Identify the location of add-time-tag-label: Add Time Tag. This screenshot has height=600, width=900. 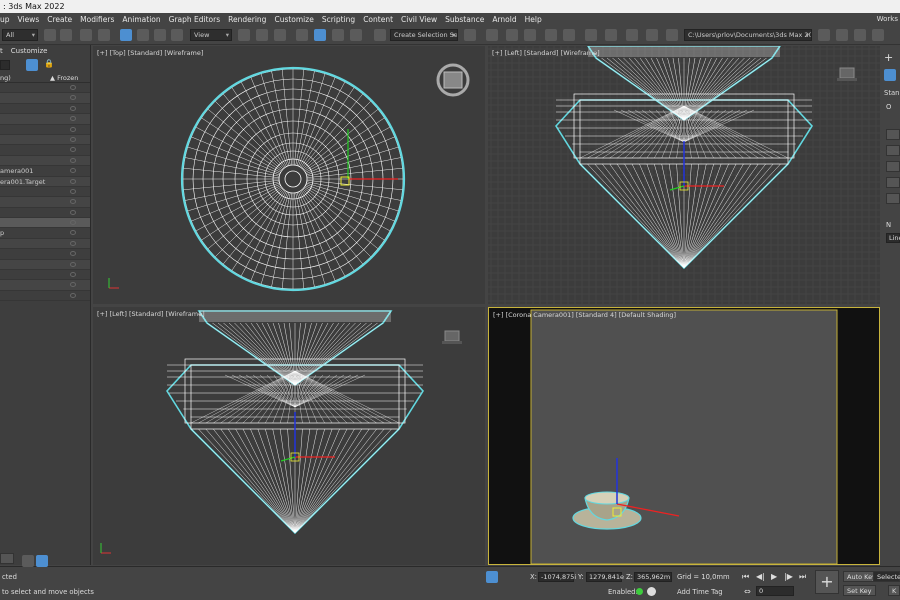
(700, 592).